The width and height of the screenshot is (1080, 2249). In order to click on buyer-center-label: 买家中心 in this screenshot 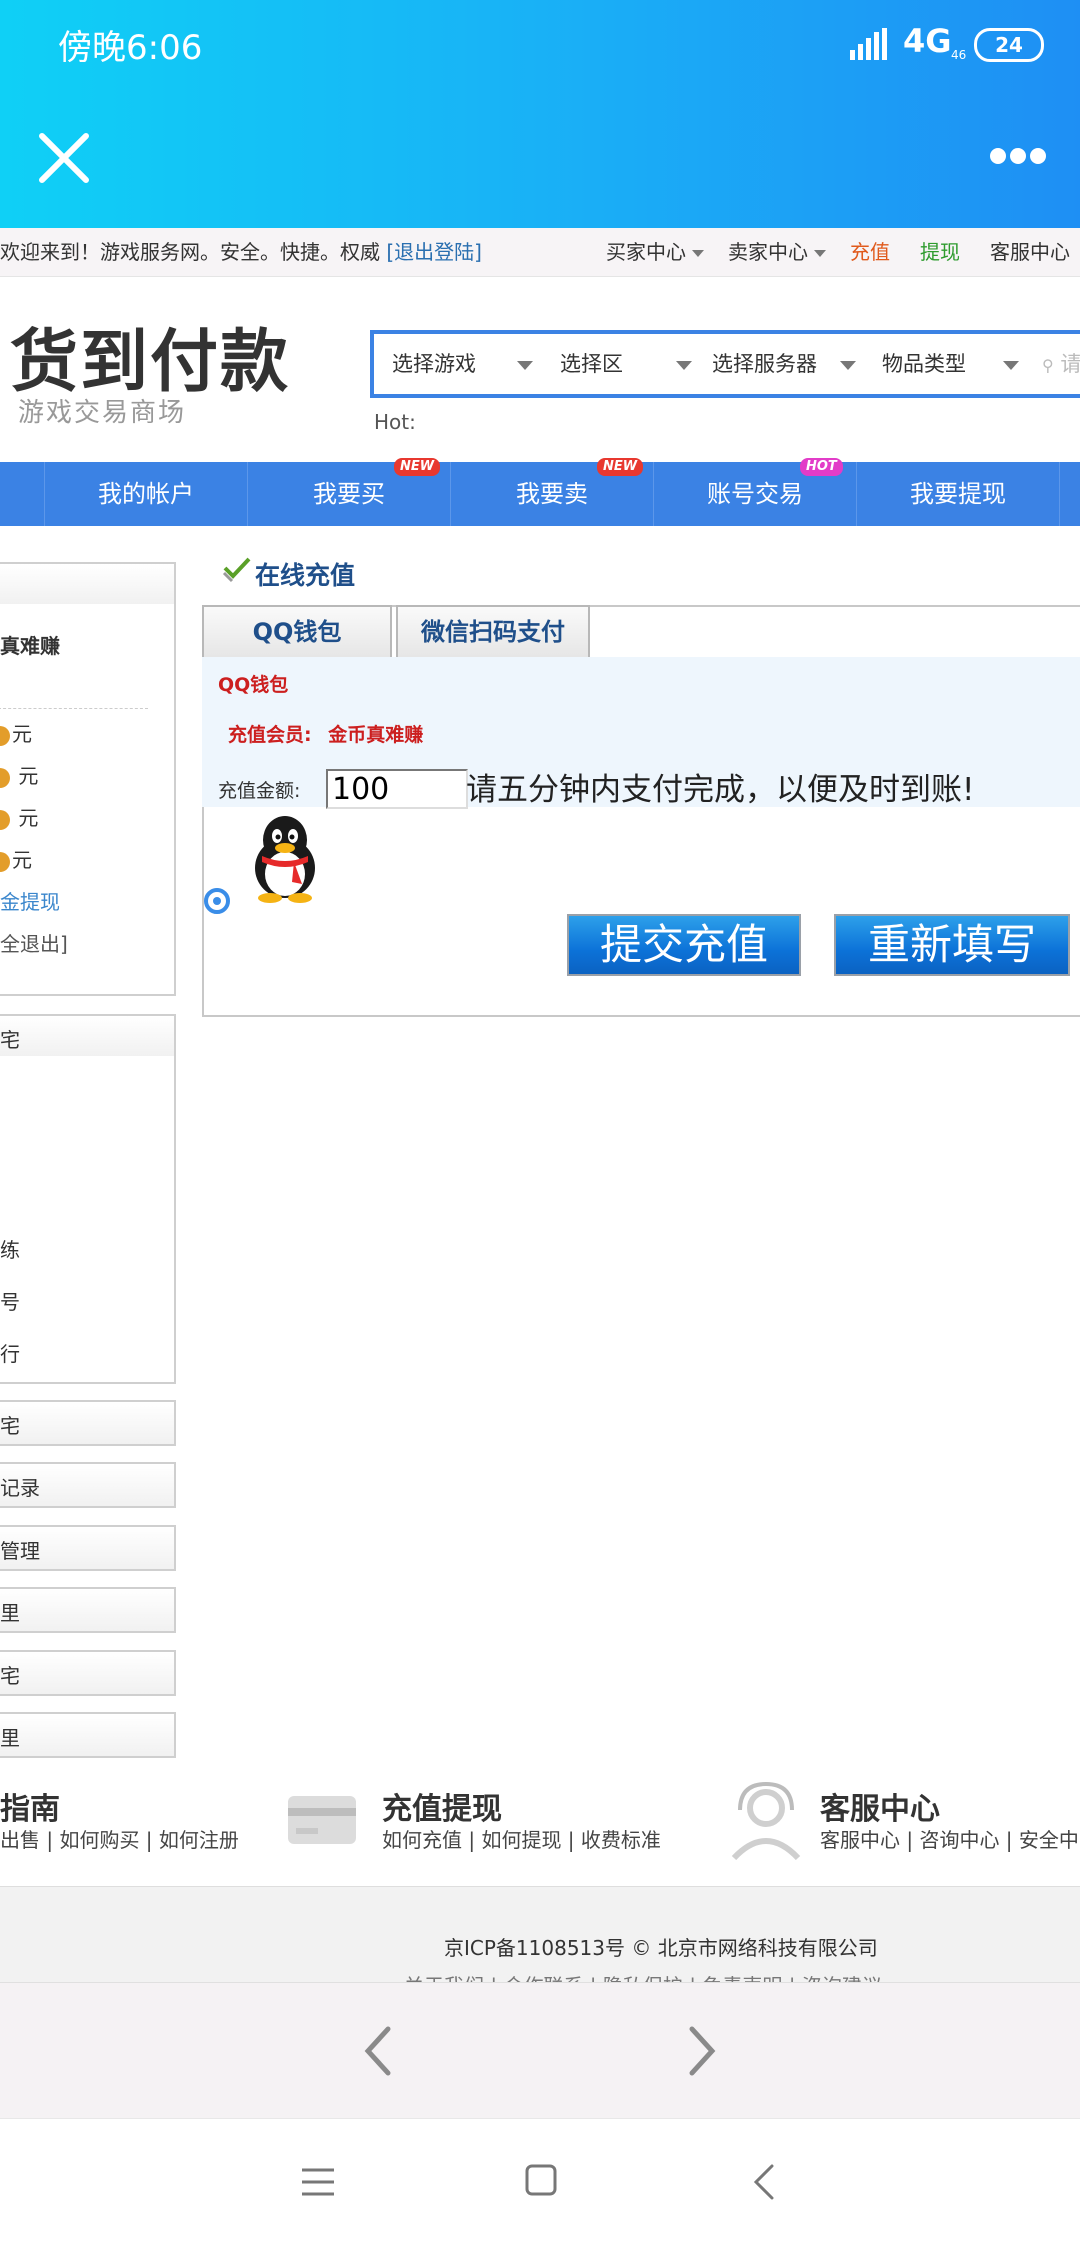, I will do `click(646, 252)`.